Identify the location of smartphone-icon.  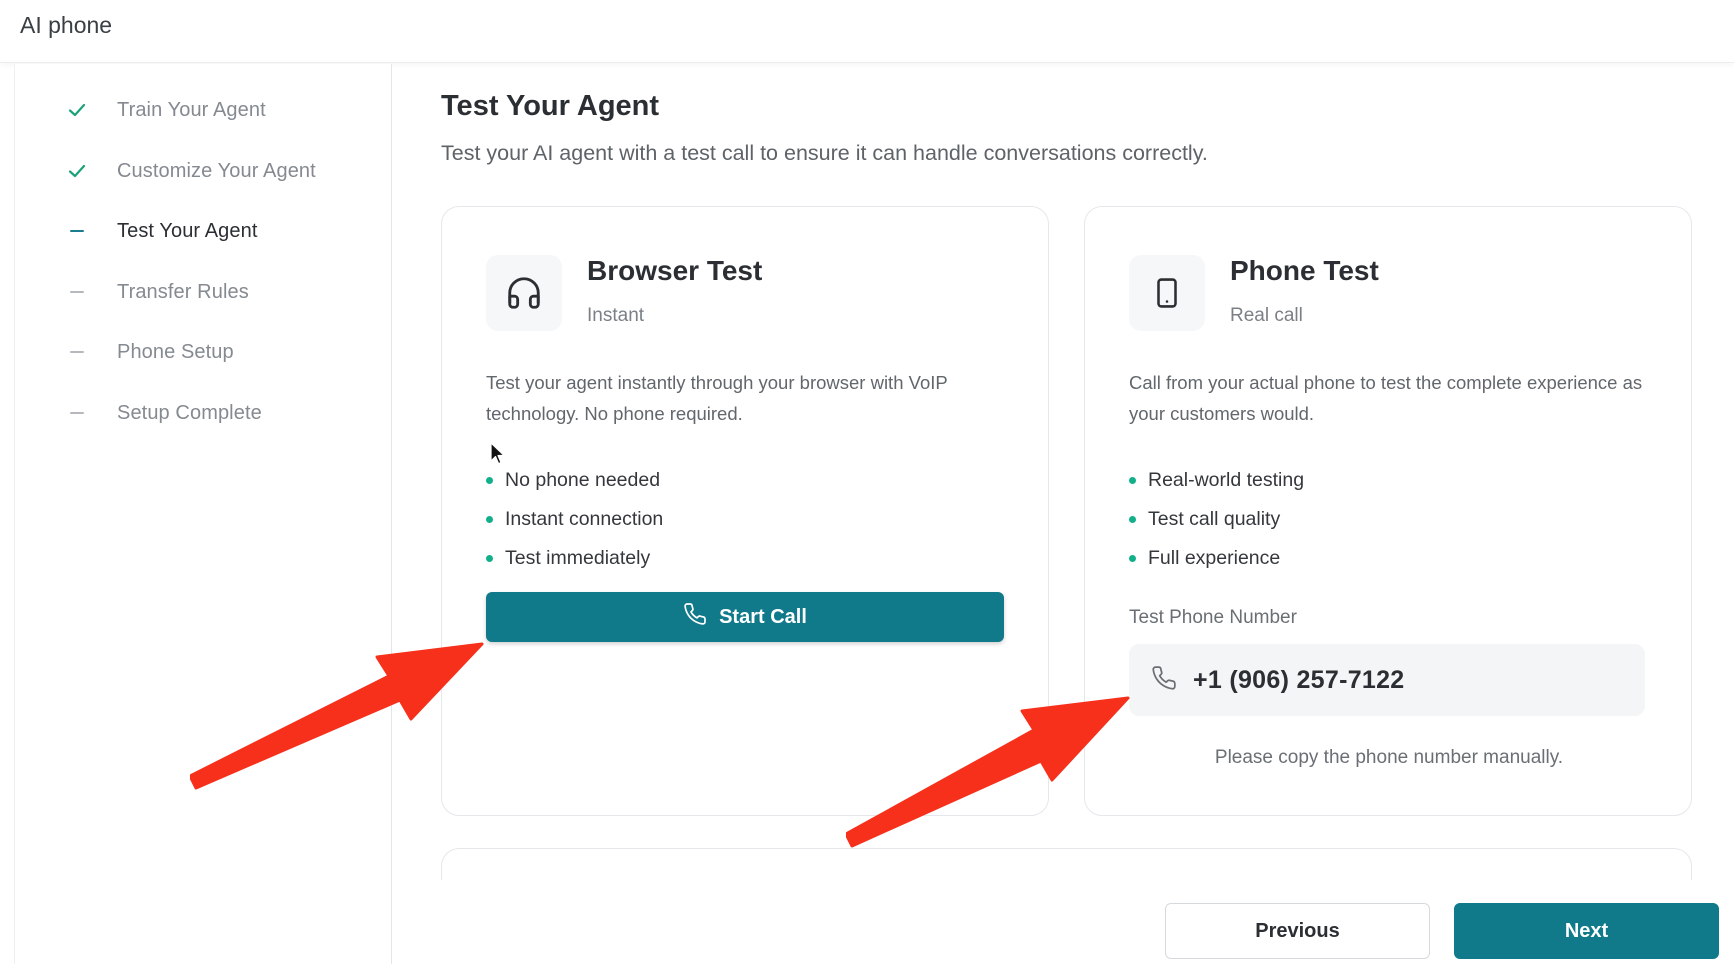
(1167, 293).